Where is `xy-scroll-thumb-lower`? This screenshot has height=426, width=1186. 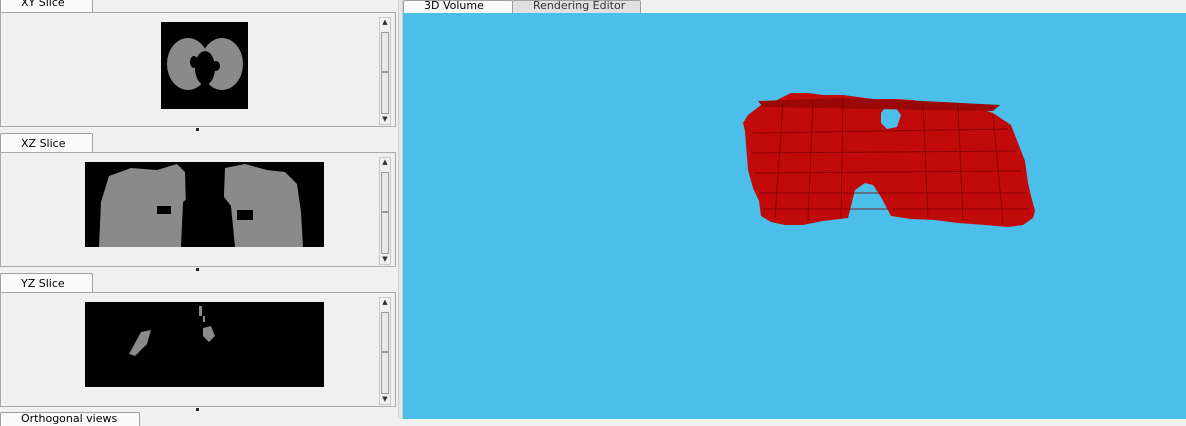
xy-scroll-thumb-lower is located at coordinates (385, 93).